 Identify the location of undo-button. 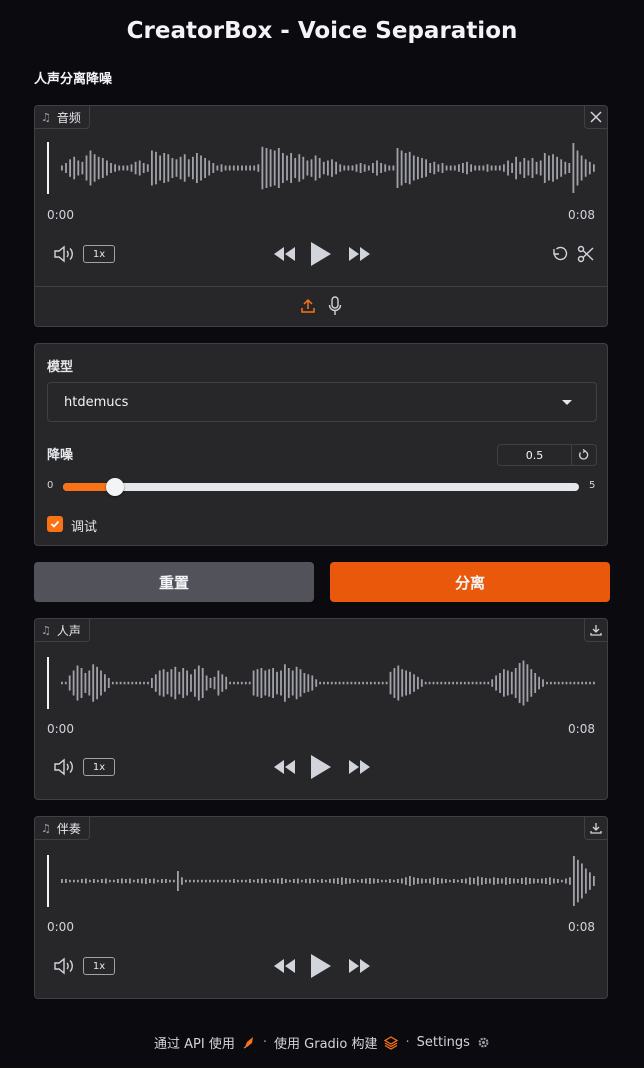
(560, 254).